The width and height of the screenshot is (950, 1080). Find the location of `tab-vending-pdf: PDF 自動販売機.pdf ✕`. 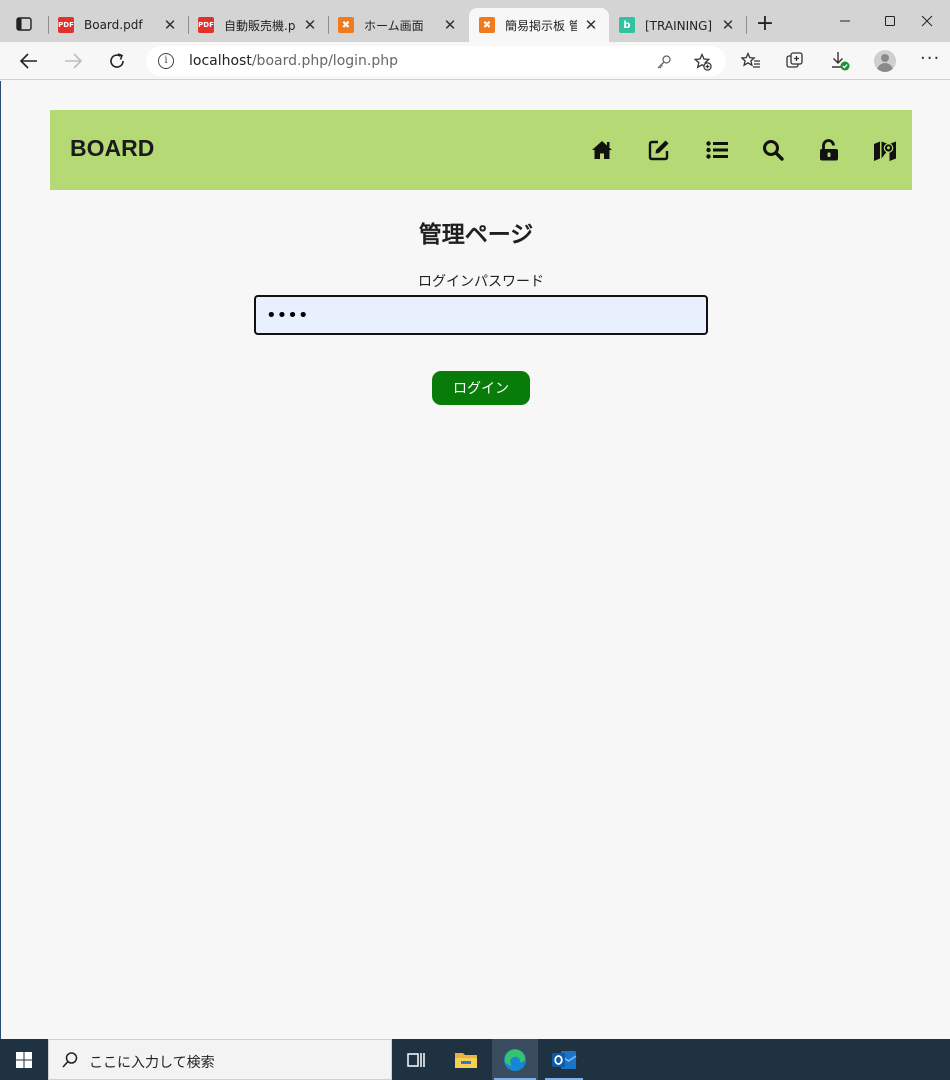

tab-vending-pdf: PDF 自動販売機.pdf ✕ is located at coordinates (258, 25).